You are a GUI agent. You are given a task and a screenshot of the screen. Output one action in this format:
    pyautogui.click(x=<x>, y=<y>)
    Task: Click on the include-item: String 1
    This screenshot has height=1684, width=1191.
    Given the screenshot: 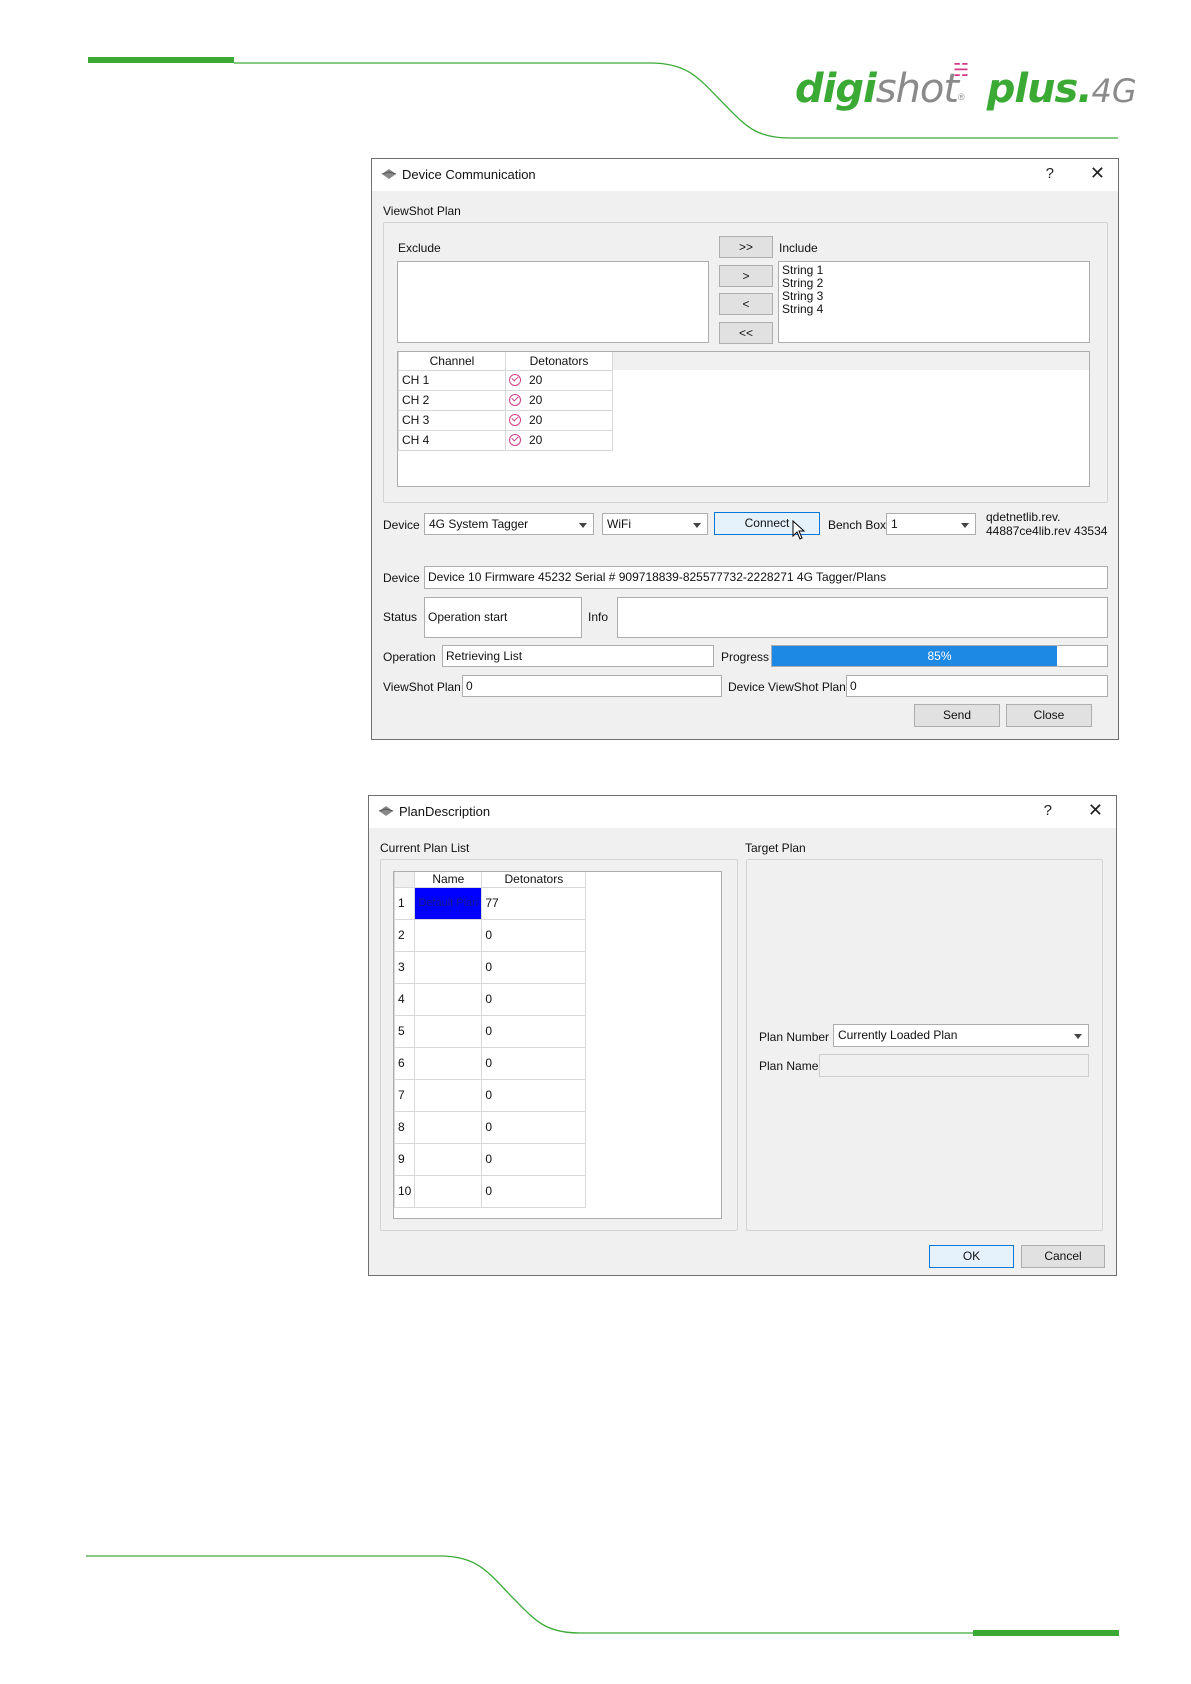 What is the action you would take?
    pyautogui.click(x=934, y=270)
    